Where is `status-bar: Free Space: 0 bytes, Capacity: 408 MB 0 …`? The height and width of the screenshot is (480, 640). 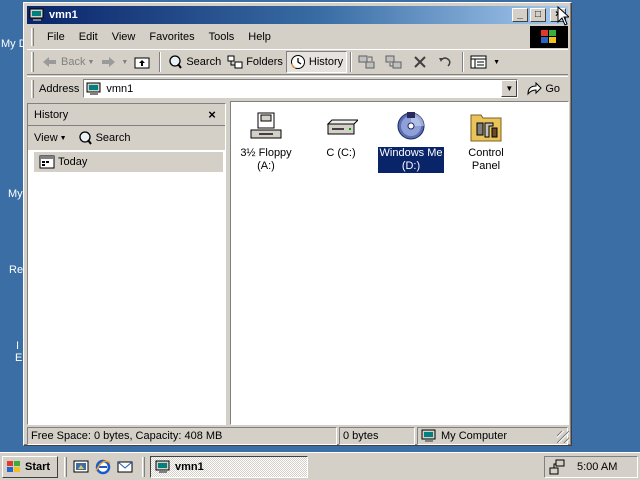 status-bar: Free Space: 0 bytes, Capacity: 408 MB 0 … is located at coordinates (297, 436).